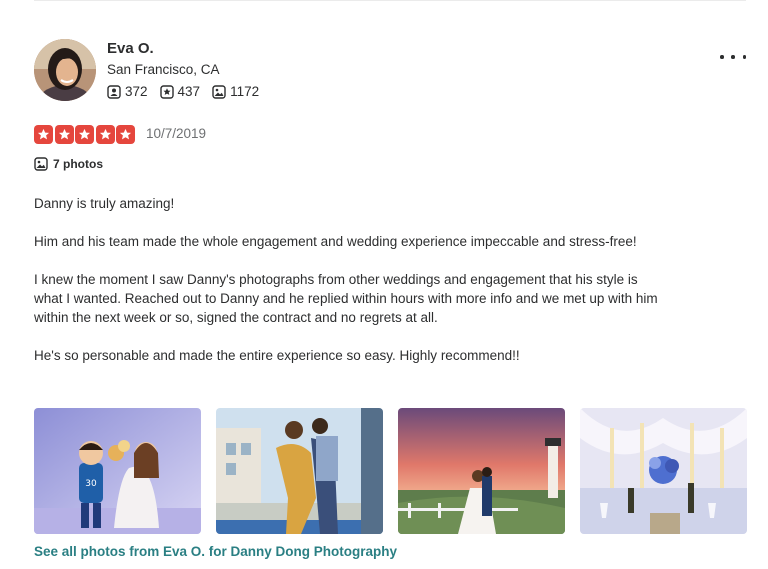 Image resolution: width=768 pixels, height=569 pixels. I want to click on review-photo-thumbnail: 30, so click(117, 471).